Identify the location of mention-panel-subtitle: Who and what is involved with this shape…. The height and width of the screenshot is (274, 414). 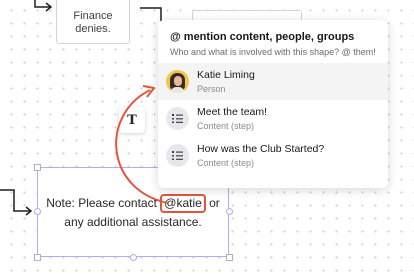
(273, 52).